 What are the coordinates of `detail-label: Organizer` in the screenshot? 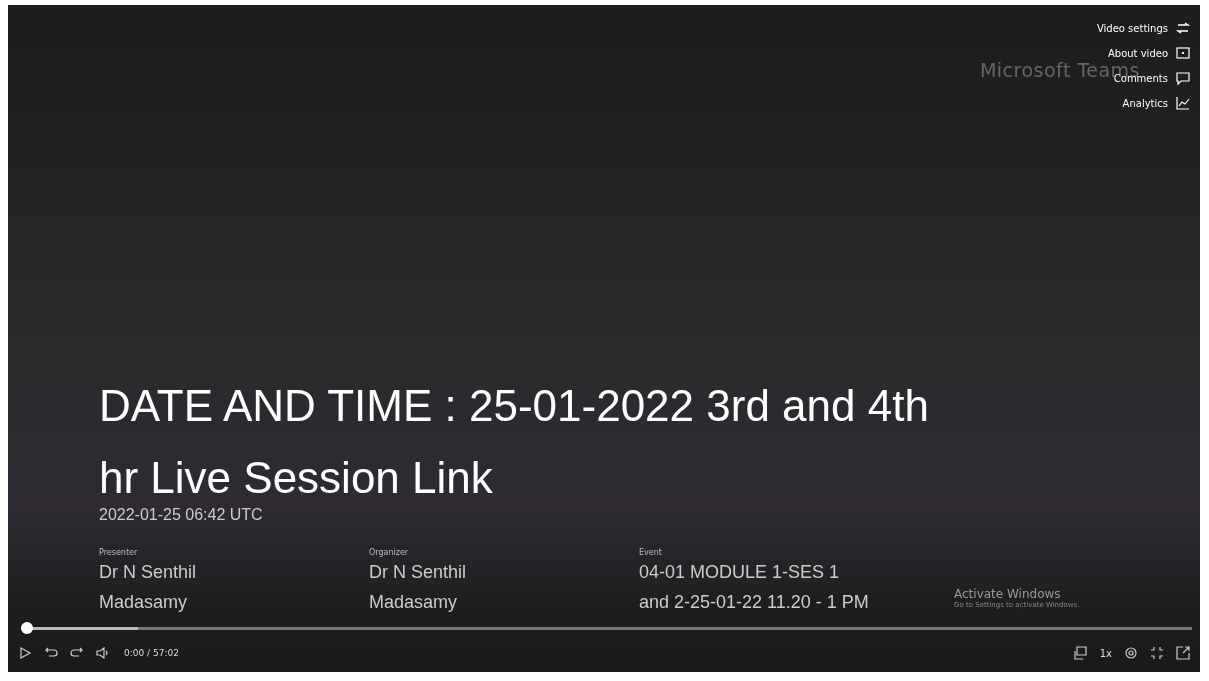 It's located at (389, 552).